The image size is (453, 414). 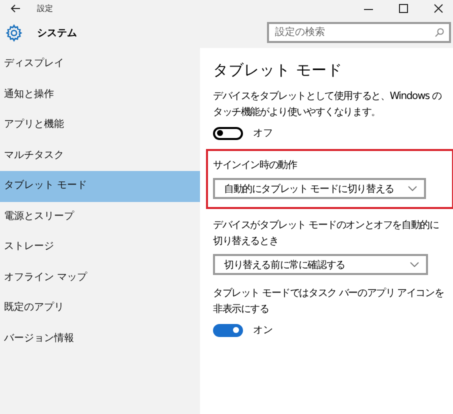 I want to click on sidebar-item: 通知と操作, so click(x=100, y=95).